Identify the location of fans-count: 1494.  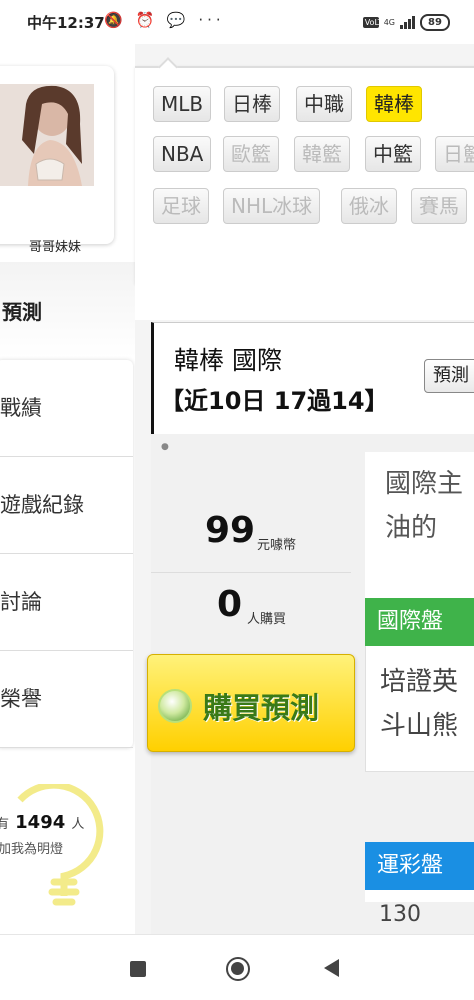
(40, 822).